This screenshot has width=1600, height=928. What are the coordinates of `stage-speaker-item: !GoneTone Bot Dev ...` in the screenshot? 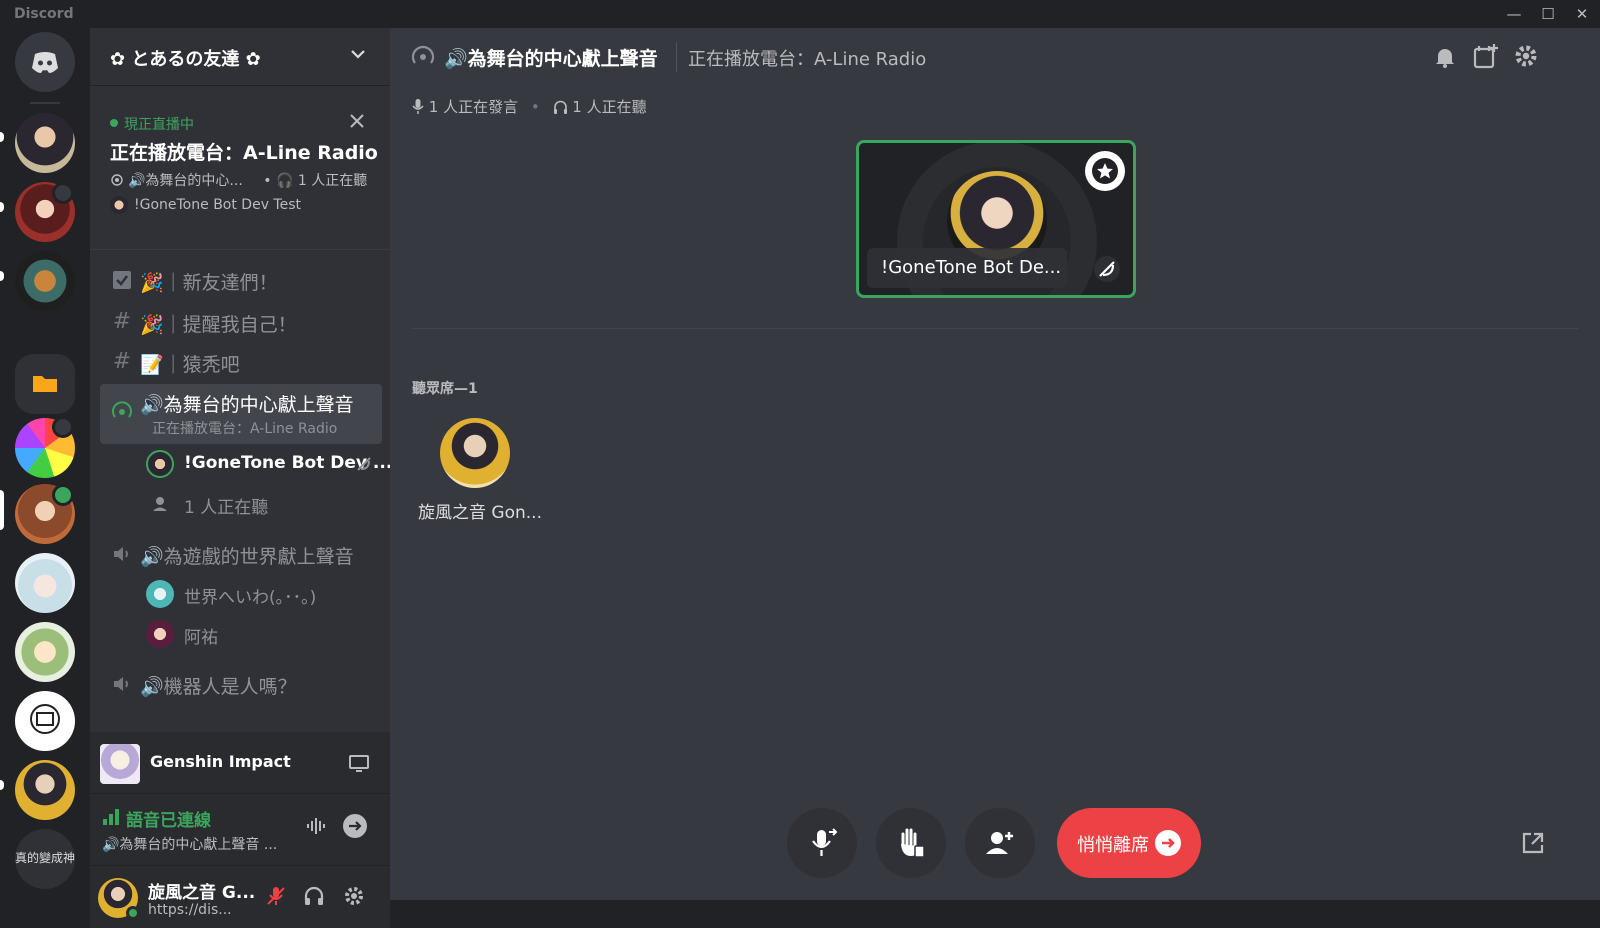 It's located at (267, 464).